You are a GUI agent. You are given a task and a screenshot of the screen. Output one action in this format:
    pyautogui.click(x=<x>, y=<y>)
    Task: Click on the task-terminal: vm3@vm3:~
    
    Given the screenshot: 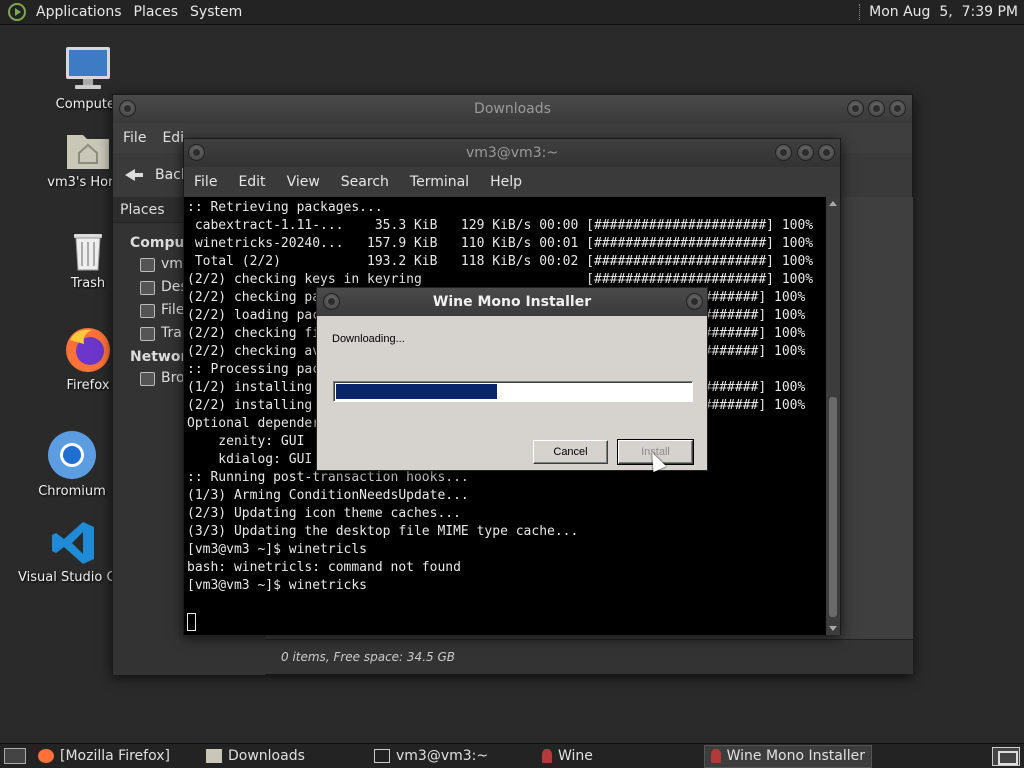 What is the action you would take?
    pyautogui.click(x=452, y=756)
    